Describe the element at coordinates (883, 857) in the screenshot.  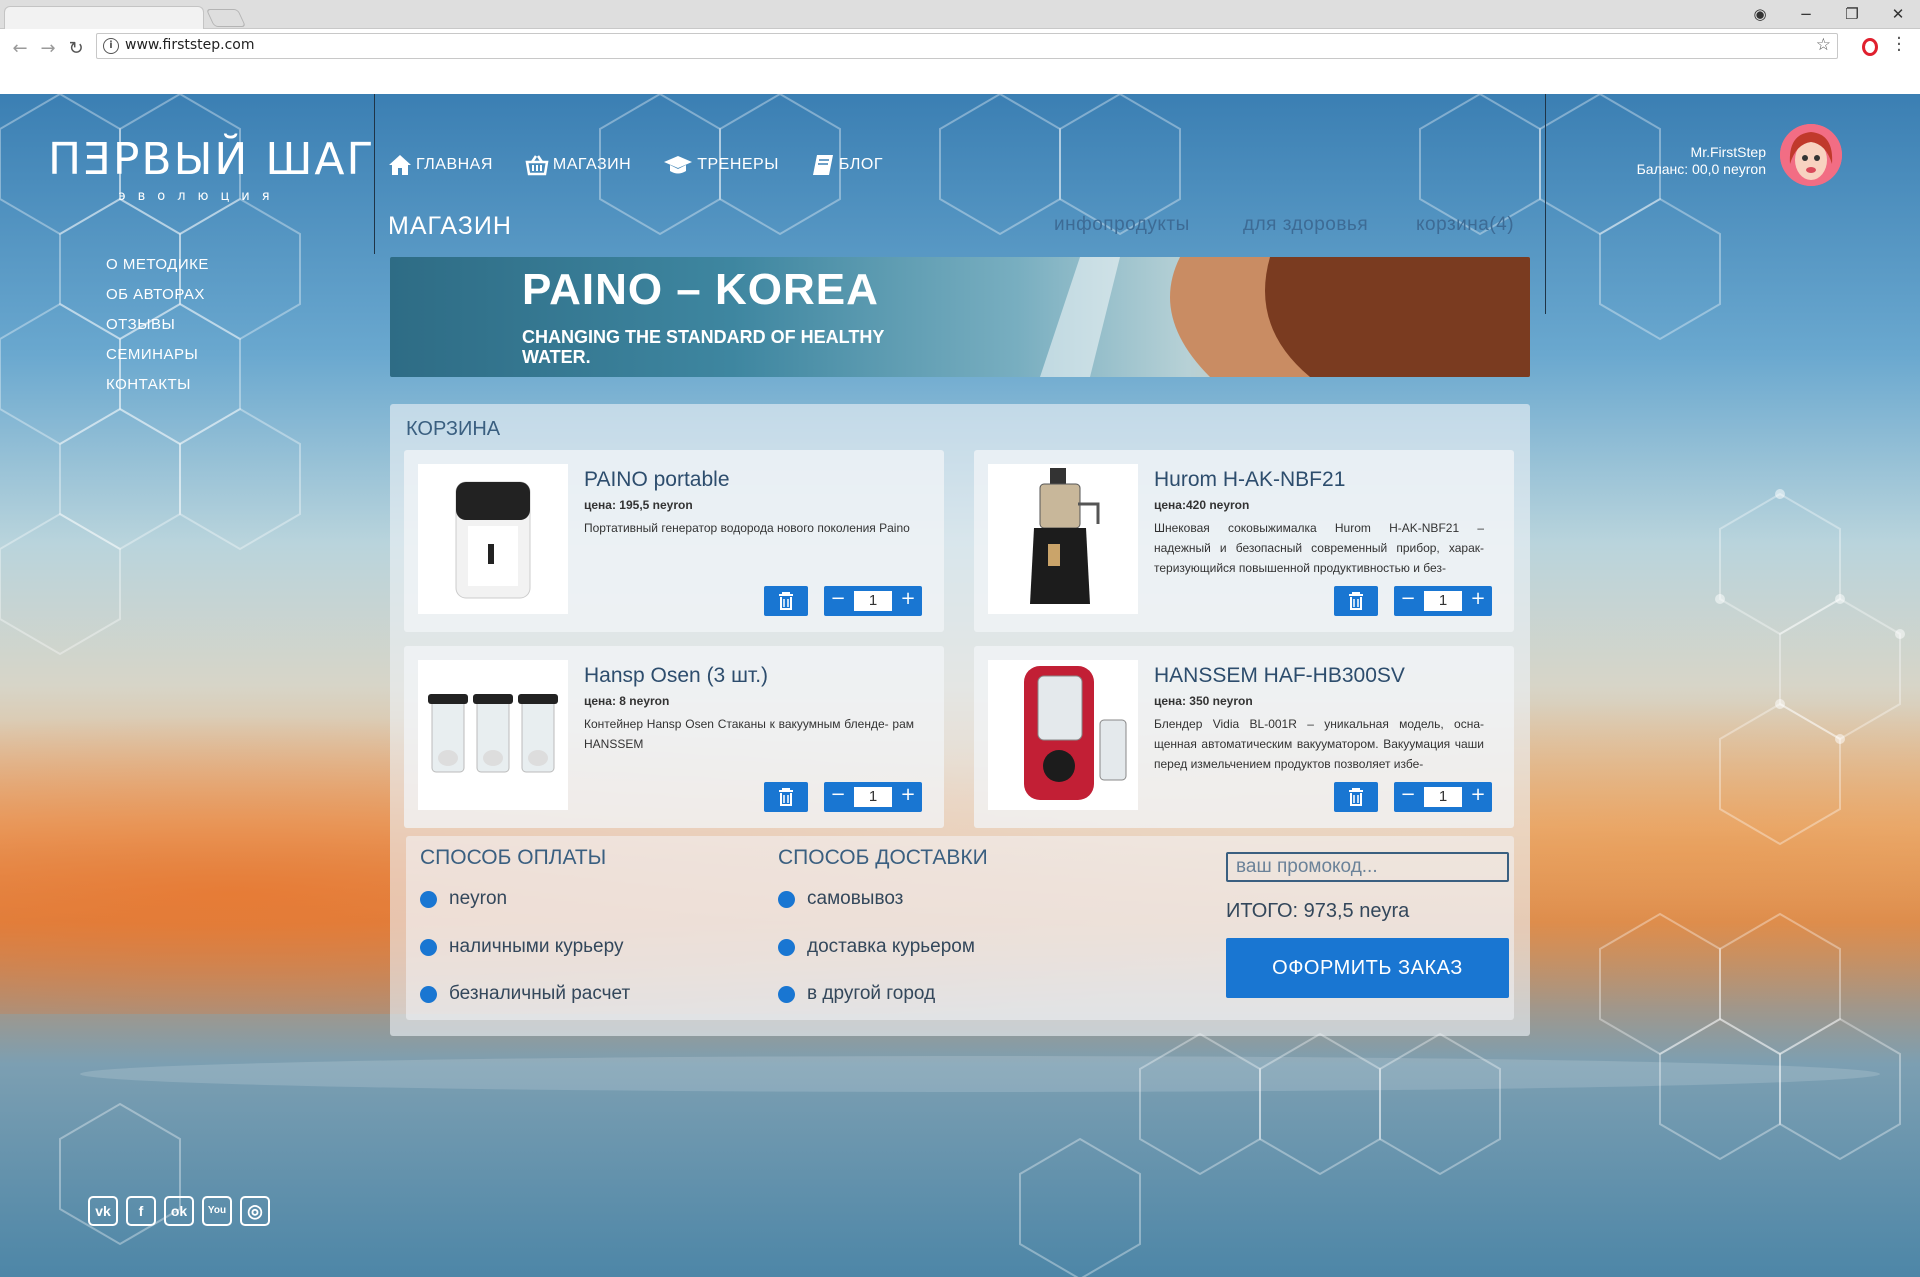
I see `delivery-title: СПОСОБ ДОСТАВКИ` at that location.